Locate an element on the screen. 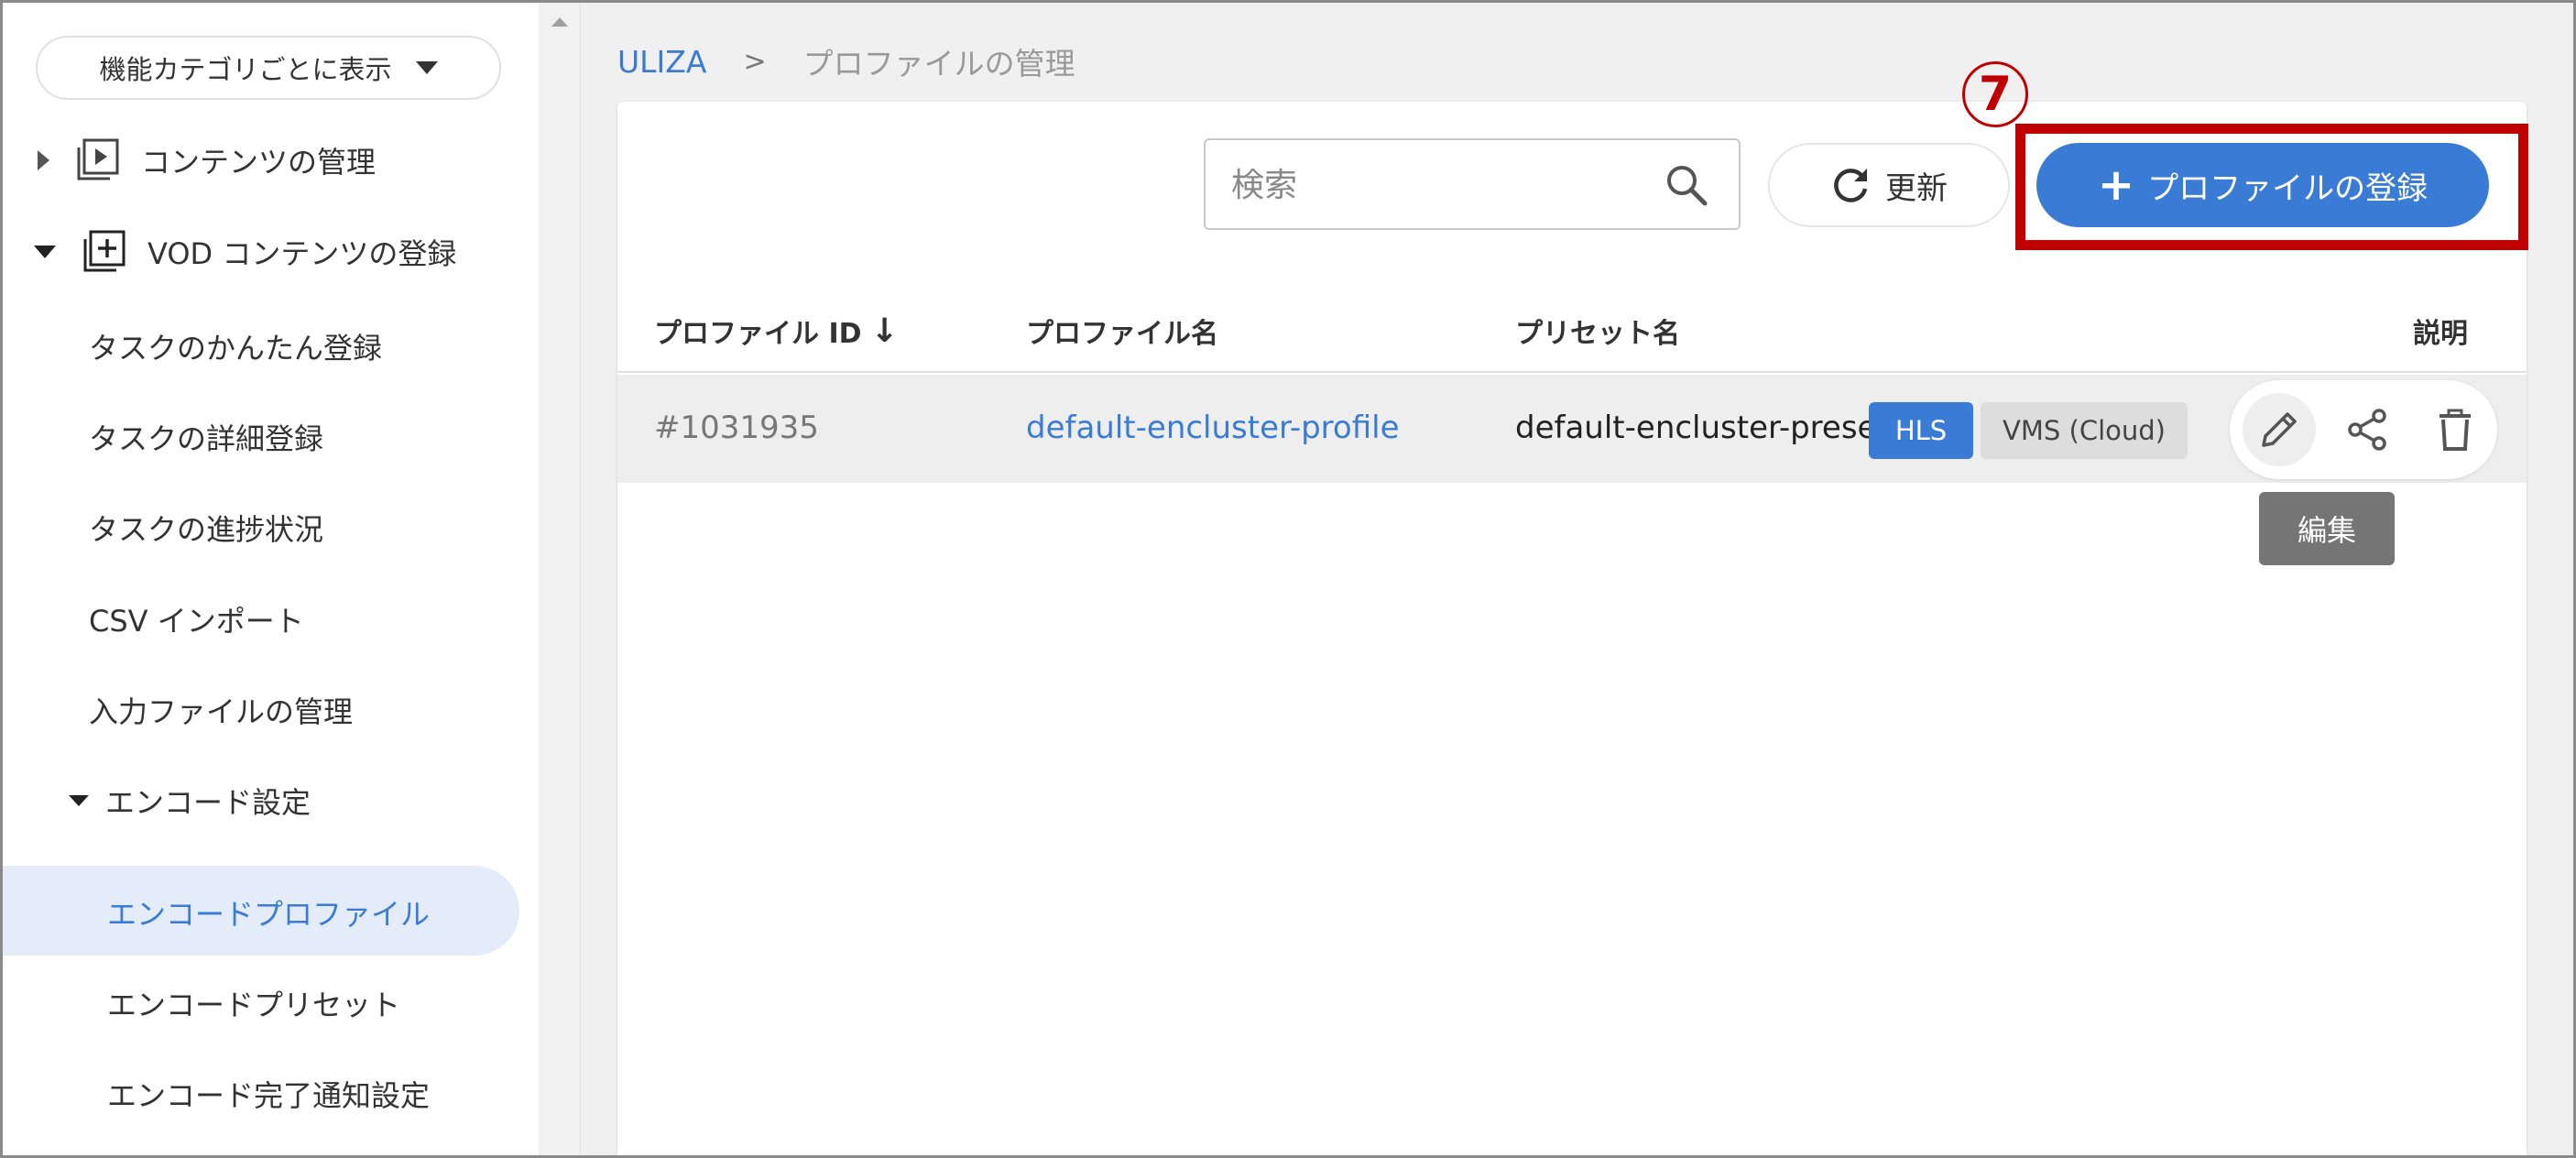 The image size is (2576, 1158). sidebar-item-detail-task: タスクの詳細登録 is located at coordinates (206, 437).